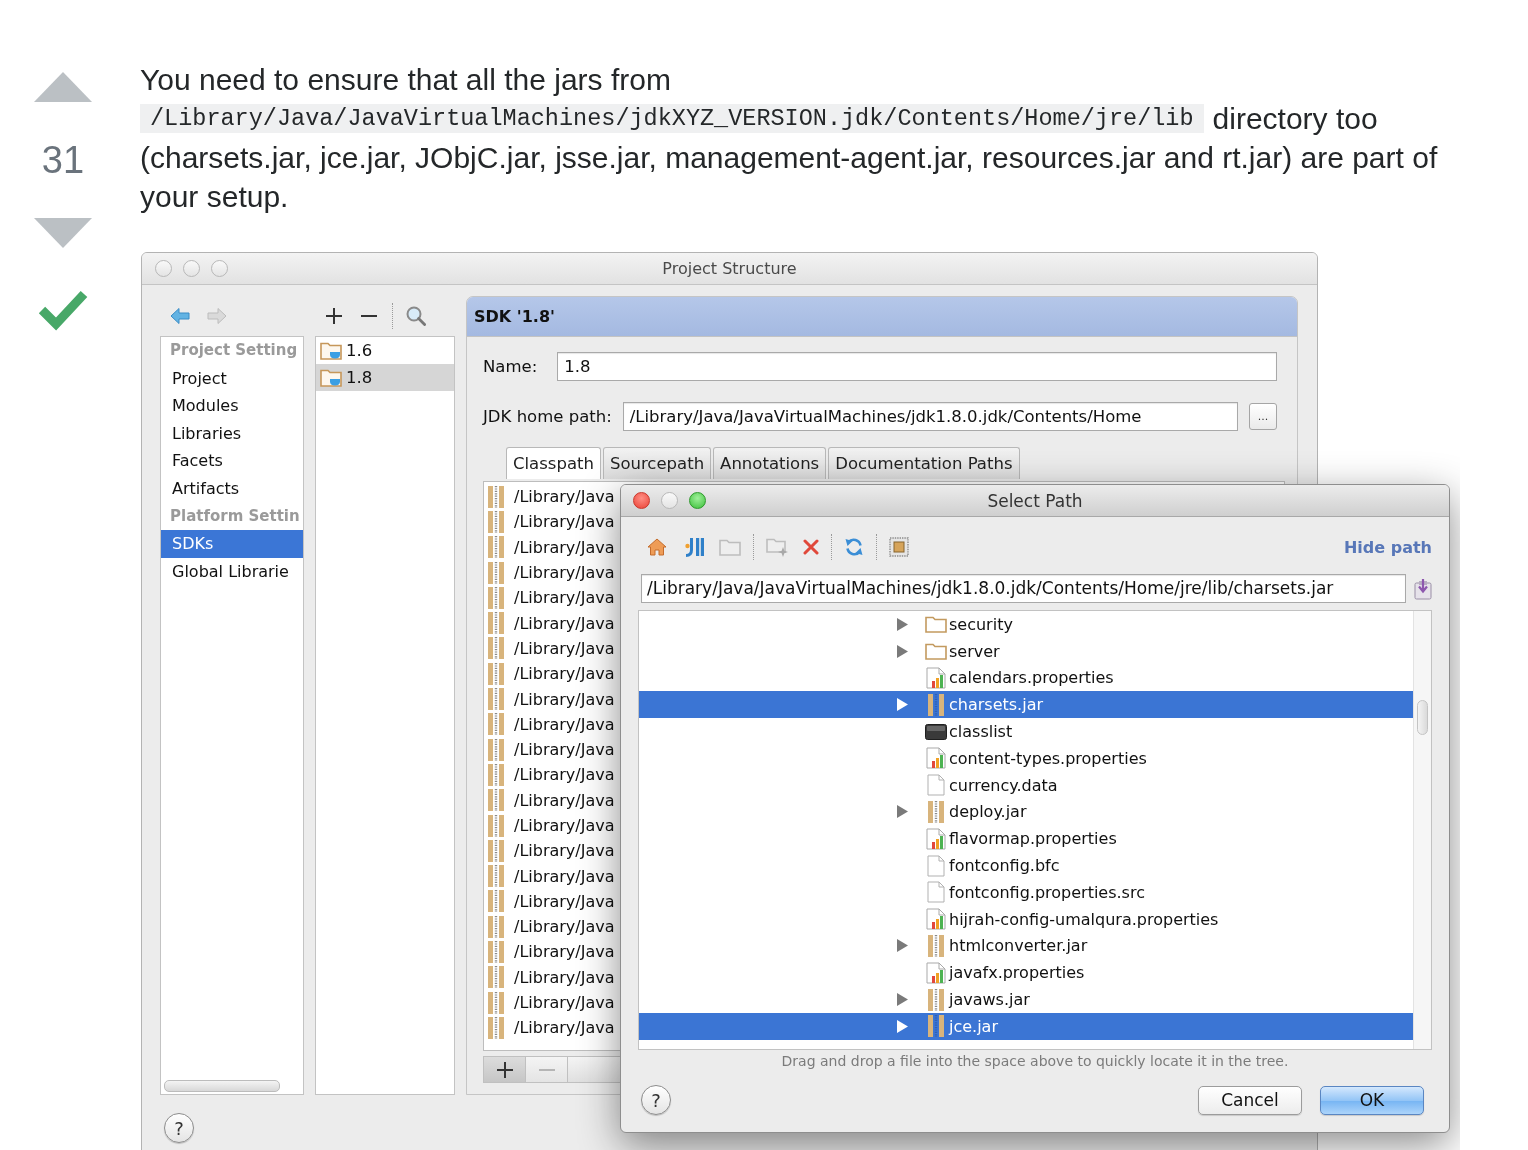  What do you see at coordinates (1387, 547) in the screenshot?
I see `hide-path-link: Hide path` at bounding box center [1387, 547].